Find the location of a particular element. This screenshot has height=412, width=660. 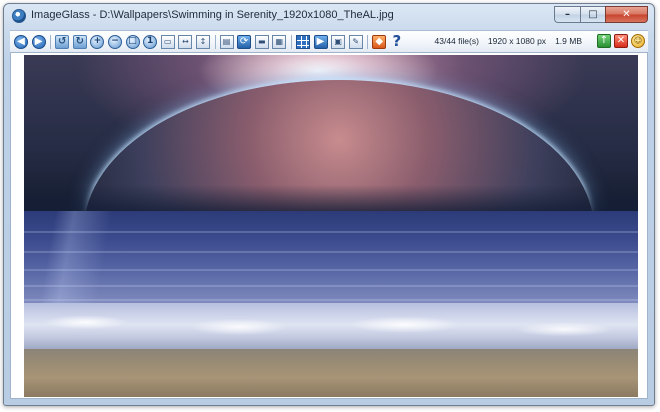

slideshow-icon: ▶ is located at coordinates (320, 41).